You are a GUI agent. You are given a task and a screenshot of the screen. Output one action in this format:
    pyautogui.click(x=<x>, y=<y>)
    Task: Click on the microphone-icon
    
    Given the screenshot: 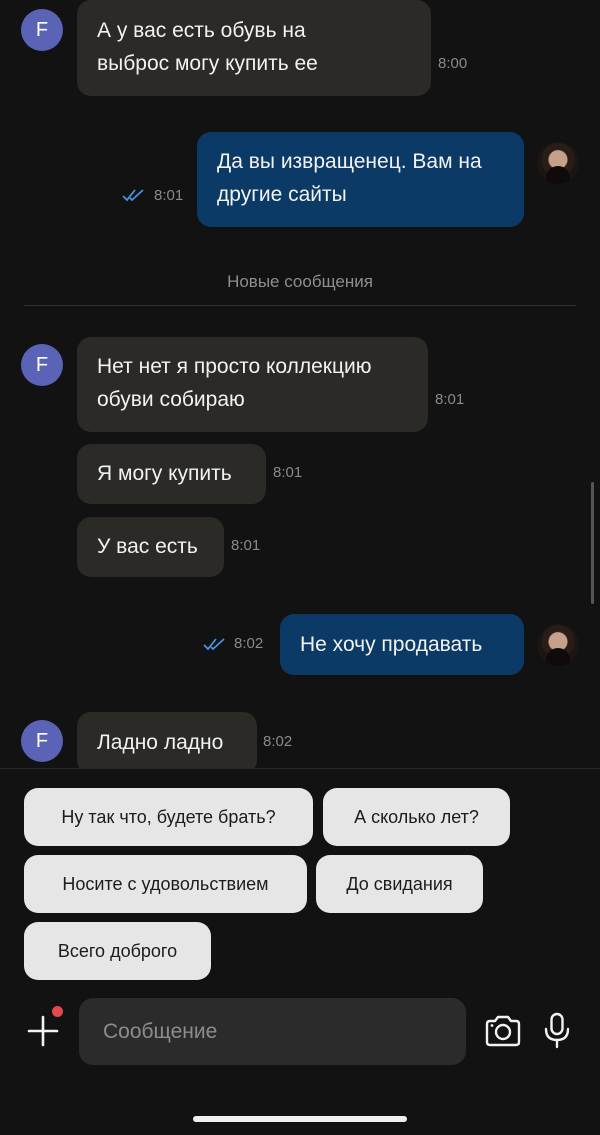 What is the action you would take?
    pyautogui.click(x=557, y=1031)
    